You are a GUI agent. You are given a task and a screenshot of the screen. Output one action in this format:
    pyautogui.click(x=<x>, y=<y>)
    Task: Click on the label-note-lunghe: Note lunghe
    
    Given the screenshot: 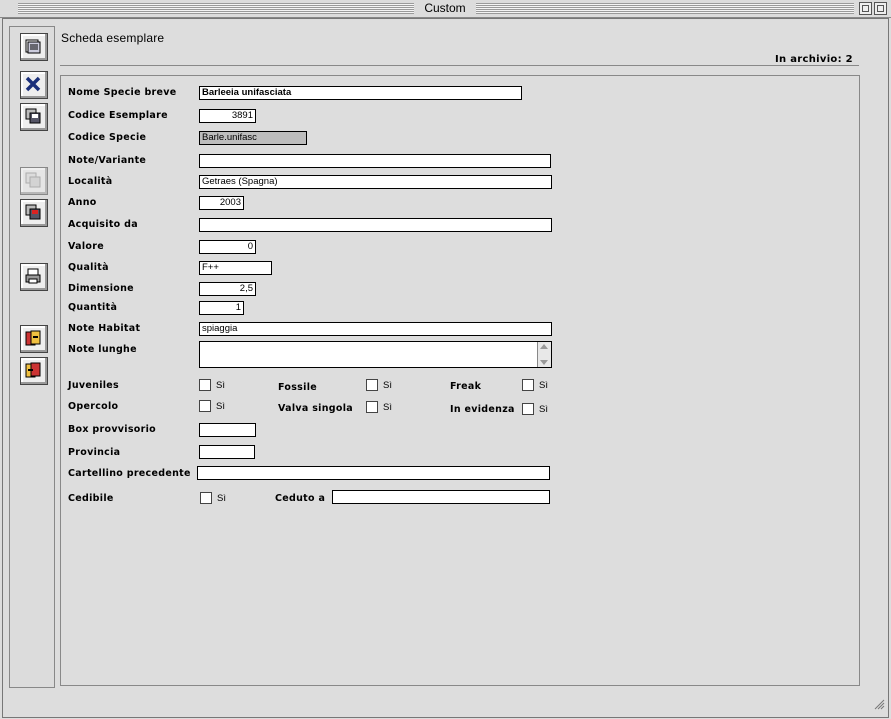 What is the action you would take?
    pyautogui.click(x=102, y=349)
    